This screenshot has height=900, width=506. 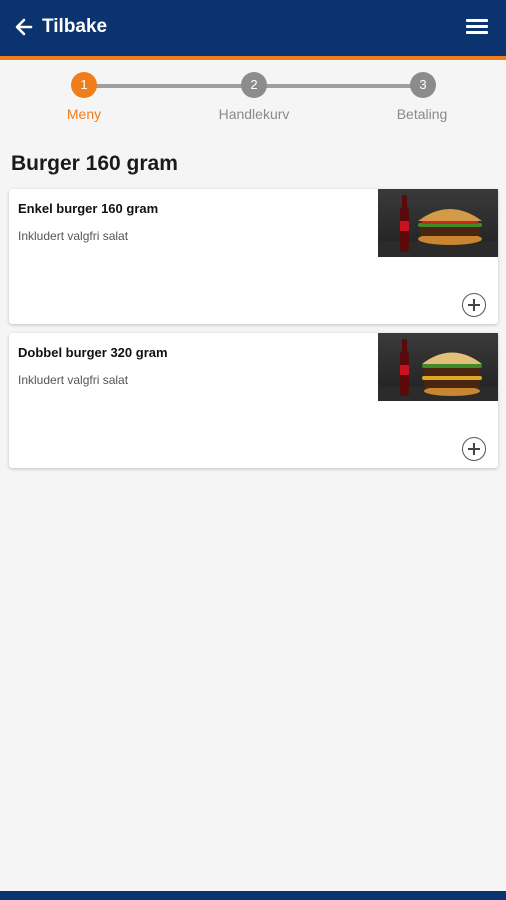 What do you see at coordinates (88, 208) in the screenshot?
I see `product-name: Enkel burger 160 gram` at bounding box center [88, 208].